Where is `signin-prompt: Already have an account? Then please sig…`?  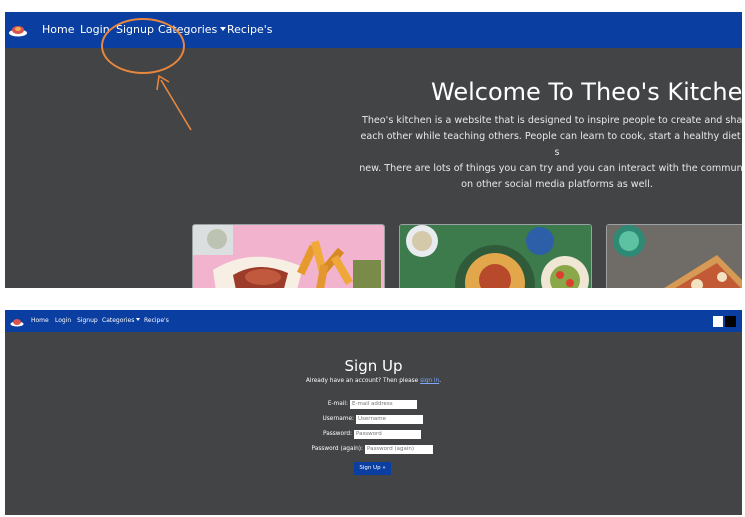 signin-prompt: Already have an account? Then please sig… is located at coordinates (373, 381).